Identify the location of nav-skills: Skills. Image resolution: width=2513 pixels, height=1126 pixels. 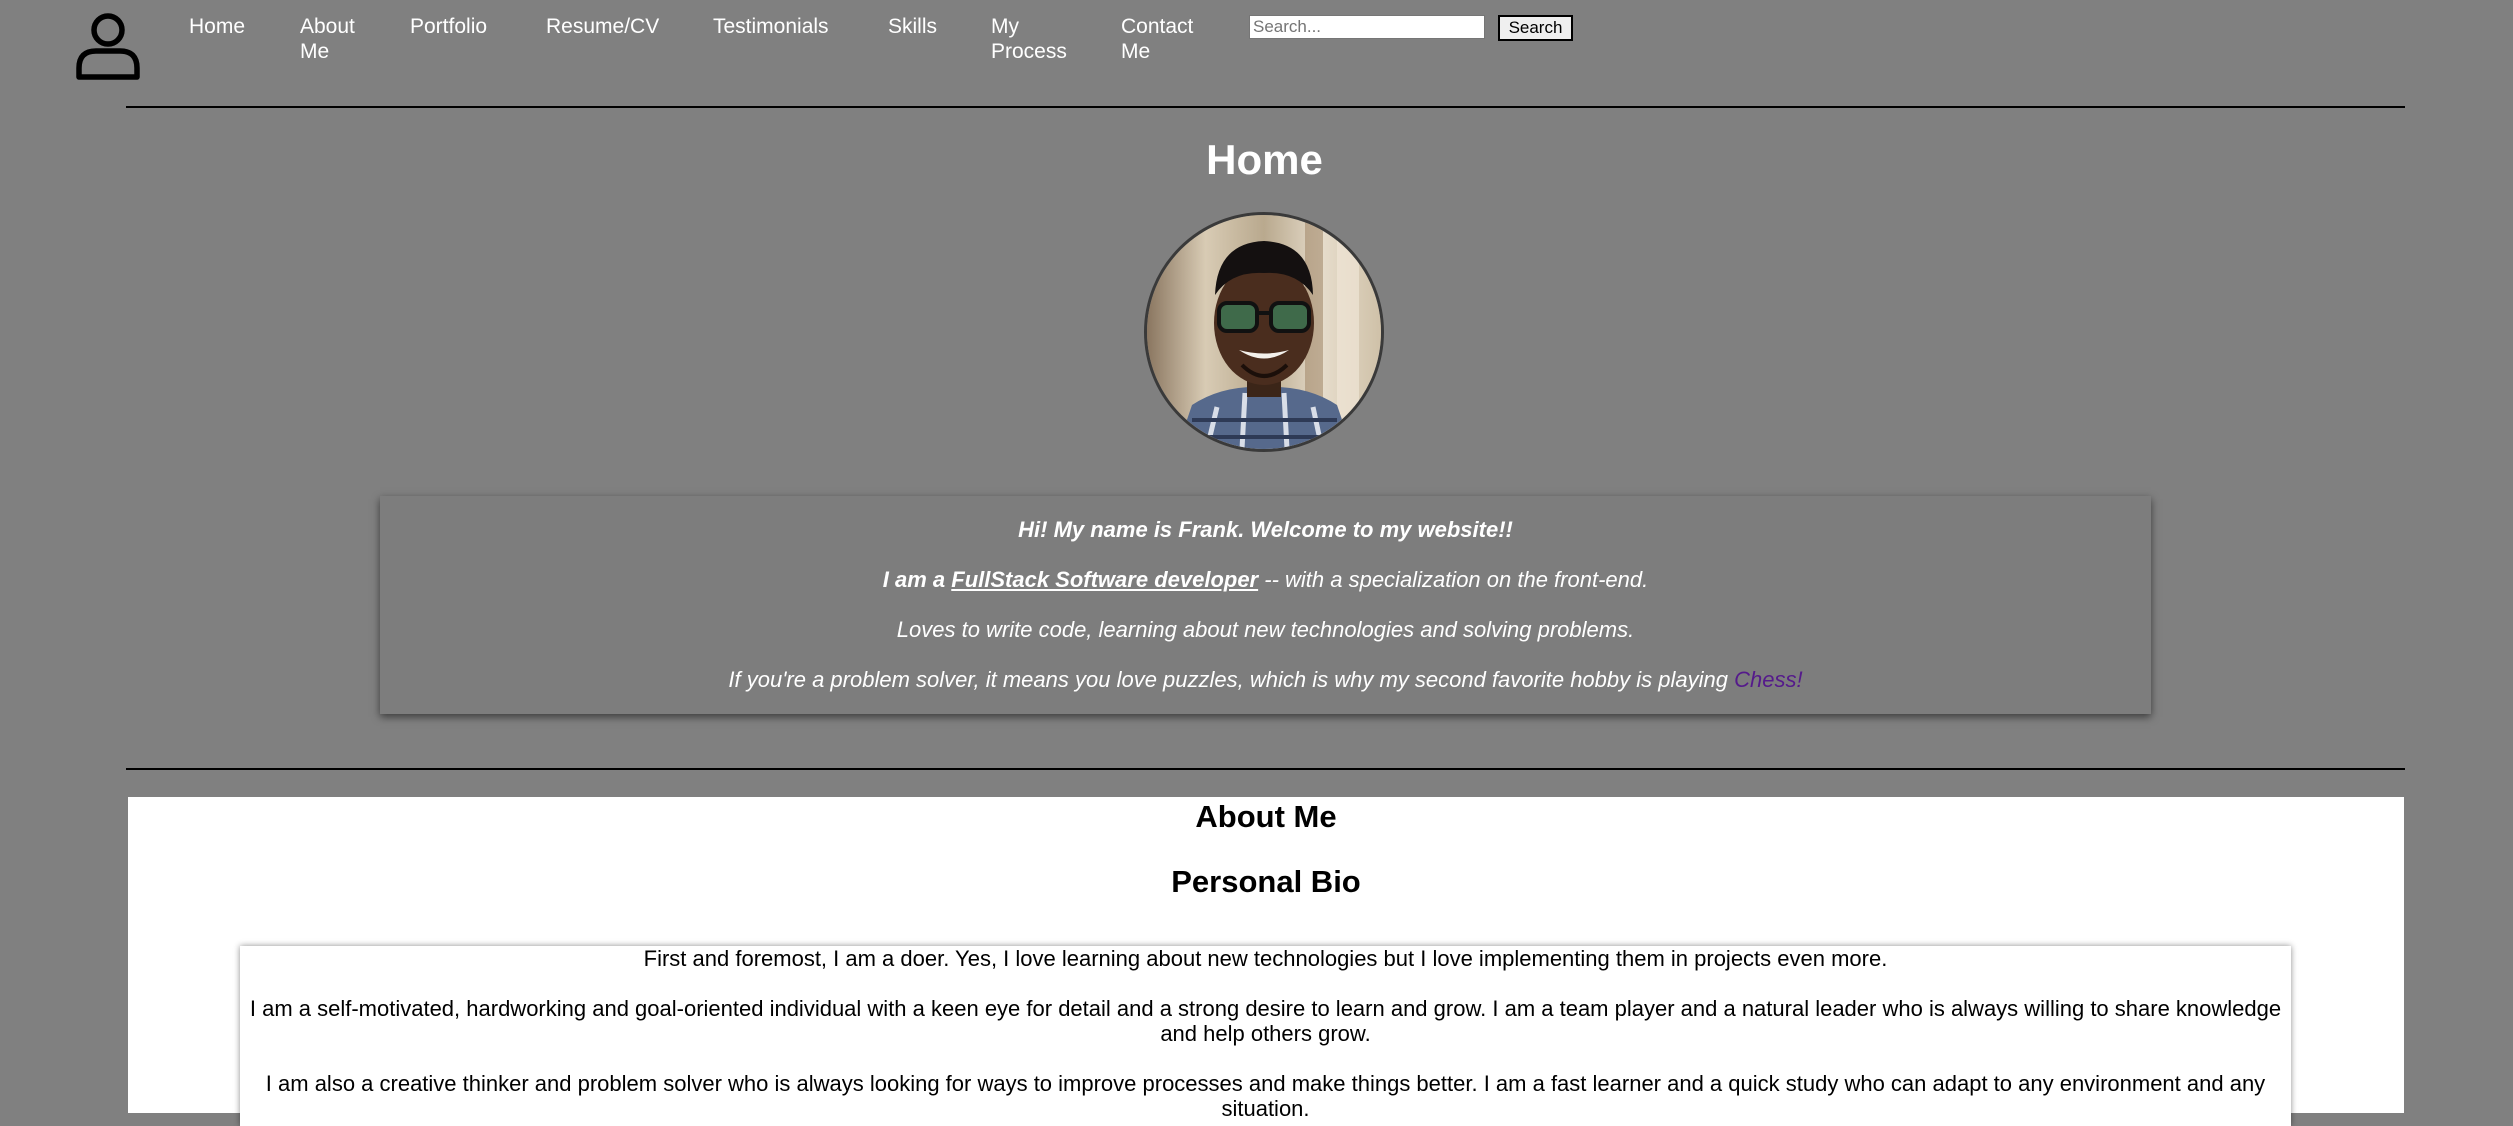
(912, 26).